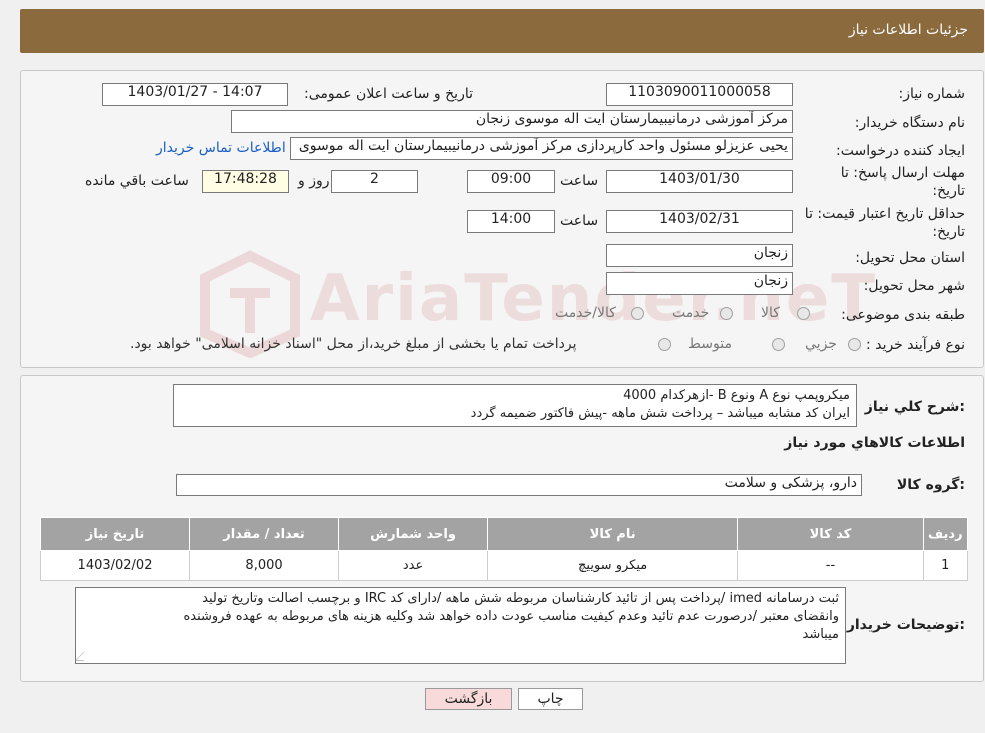 The image size is (985, 733). Describe the element at coordinates (830, 565) in the screenshot. I see `cell-code: --` at that location.